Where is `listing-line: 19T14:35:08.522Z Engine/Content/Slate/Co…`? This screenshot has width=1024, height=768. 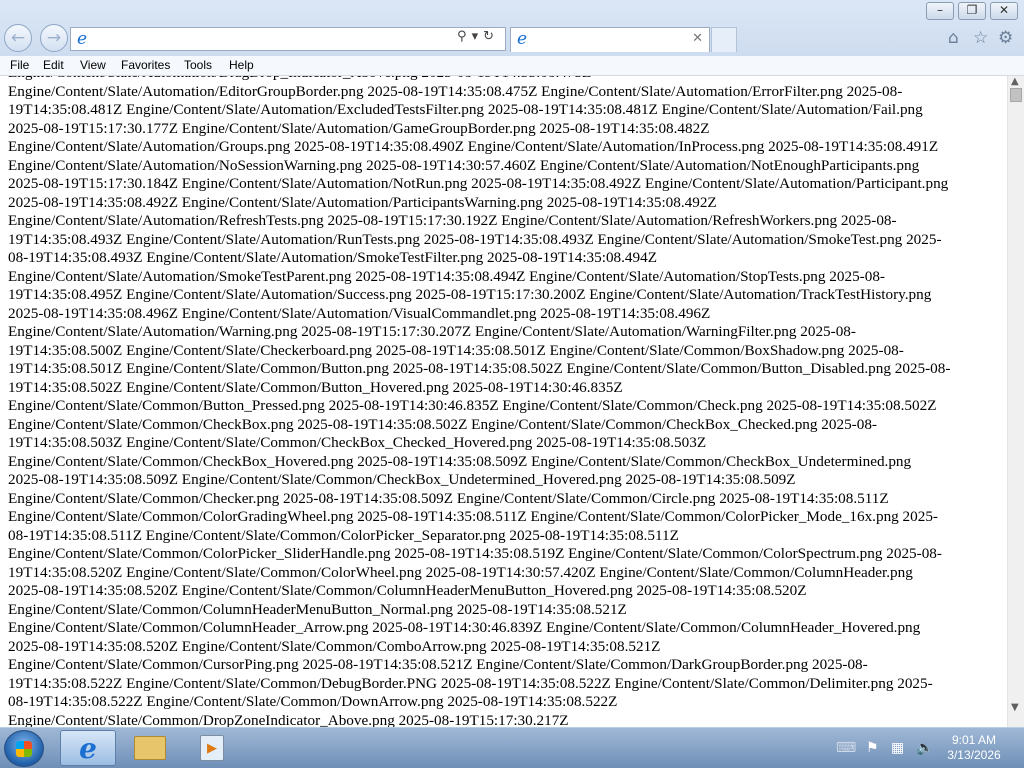 listing-line: 19T14:35:08.522Z Engine/Content/Slate/Co… is located at coordinates (470, 683).